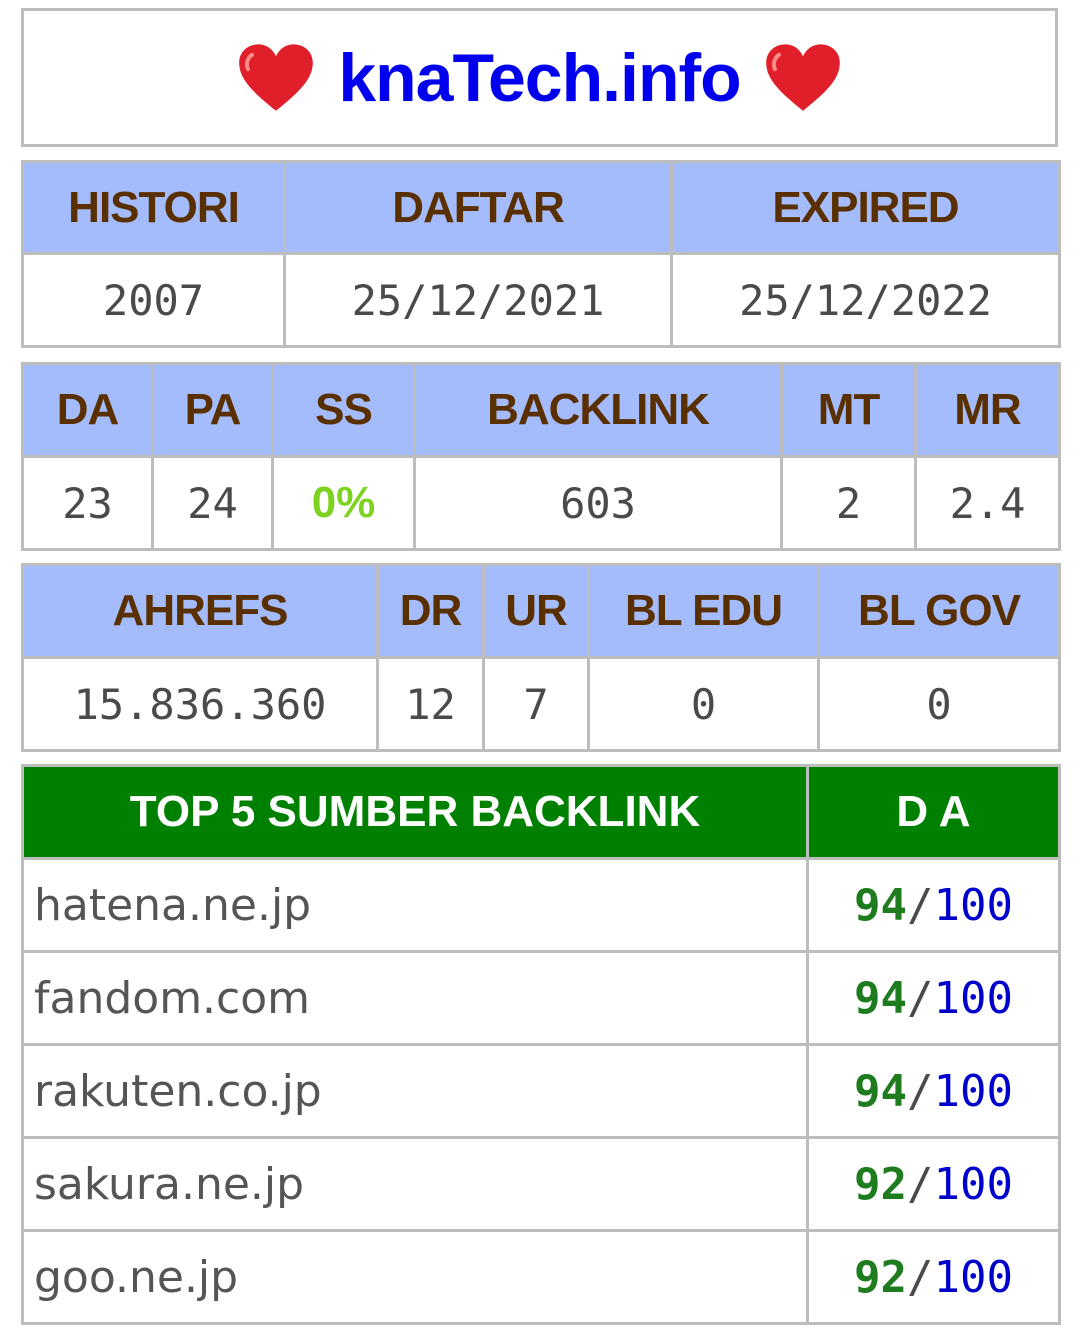  I want to click on header-da: DA, so click(87, 410).